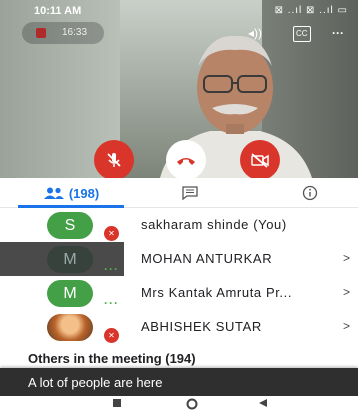  I want to click on participant-name: ABHISHEK SUTAR, so click(201, 326).